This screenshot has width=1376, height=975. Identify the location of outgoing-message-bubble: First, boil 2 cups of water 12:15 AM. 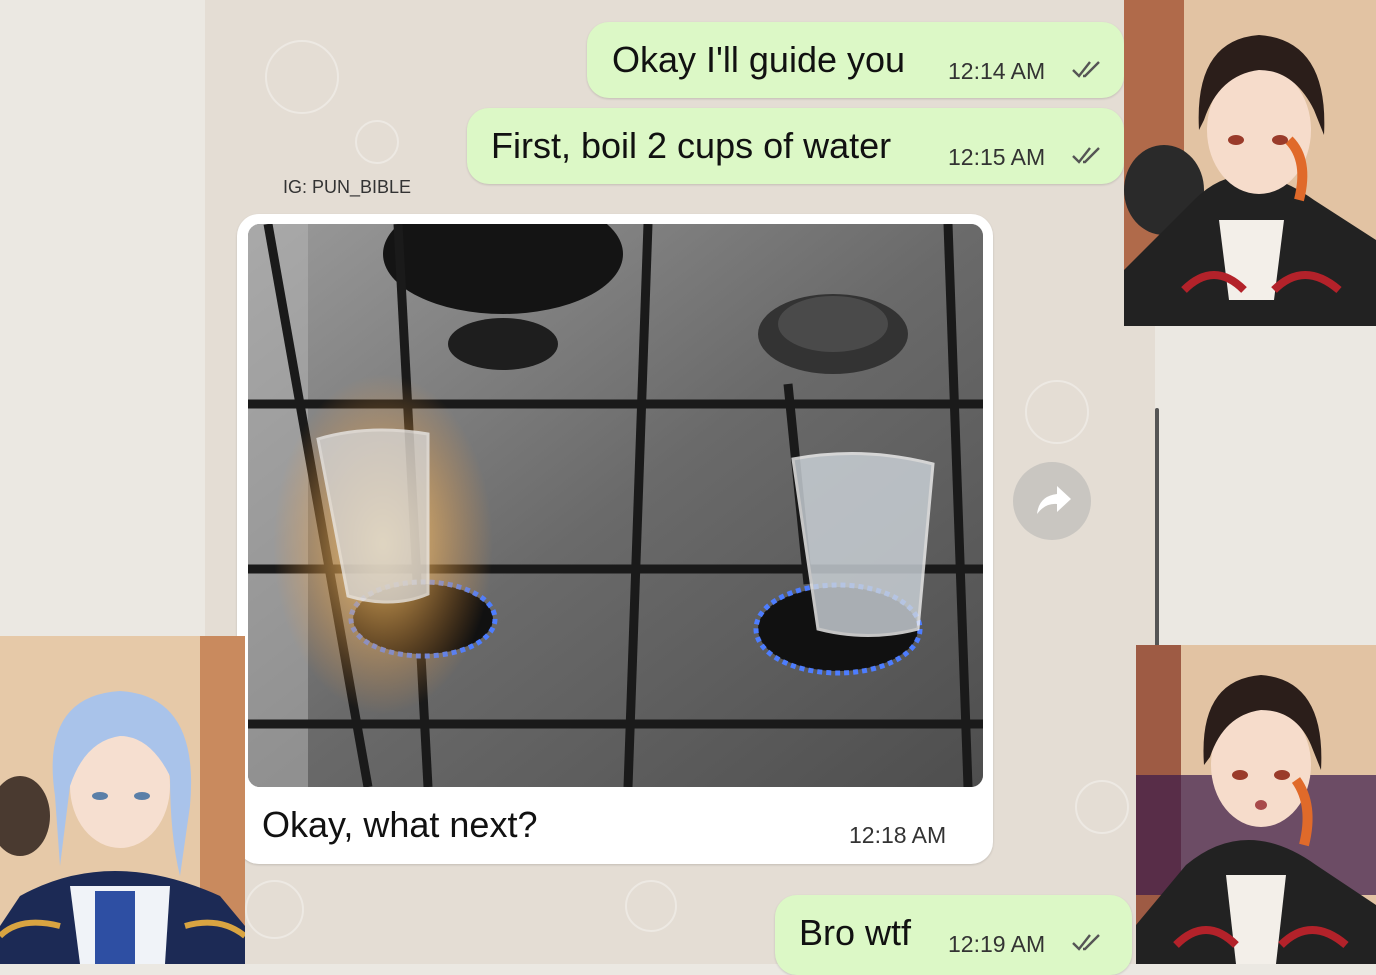
(795, 146).